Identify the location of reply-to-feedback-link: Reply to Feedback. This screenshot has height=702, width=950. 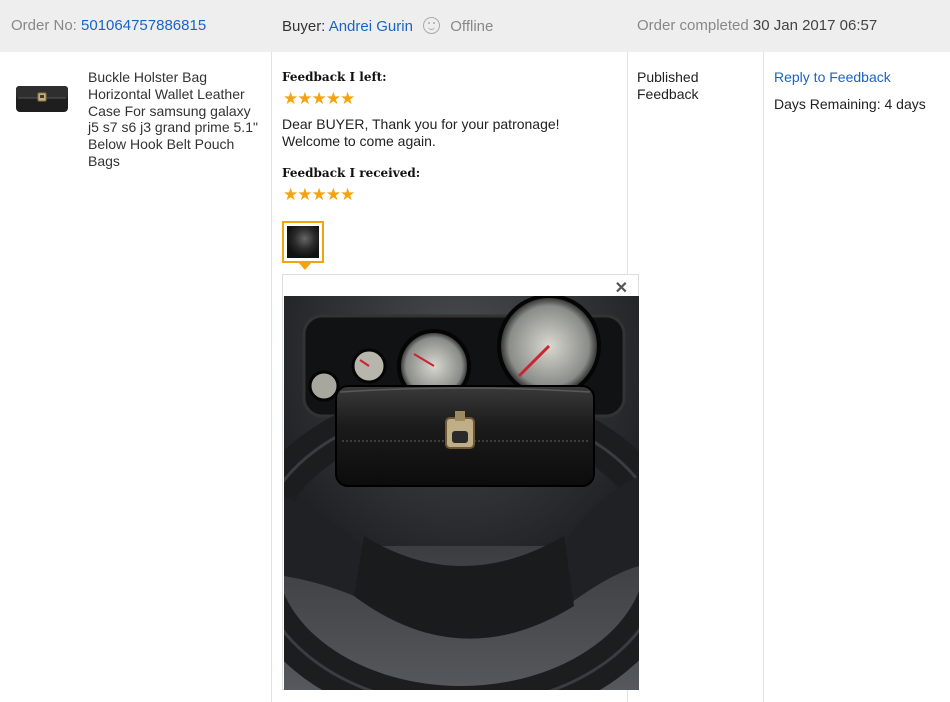
(832, 77).